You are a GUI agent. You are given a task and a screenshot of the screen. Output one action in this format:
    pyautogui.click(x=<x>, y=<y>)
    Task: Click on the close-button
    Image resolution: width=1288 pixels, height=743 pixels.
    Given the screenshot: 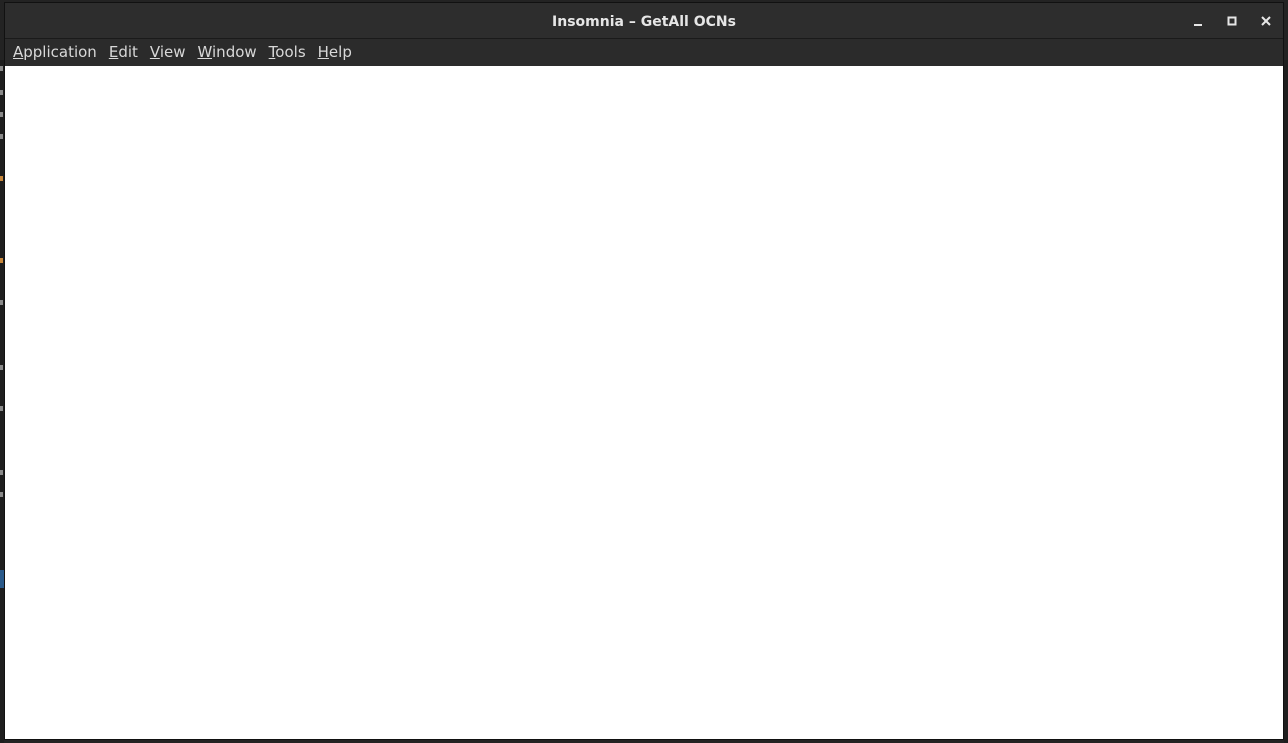 What is the action you would take?
    pyautogui.click(x=1266, y=21)
    